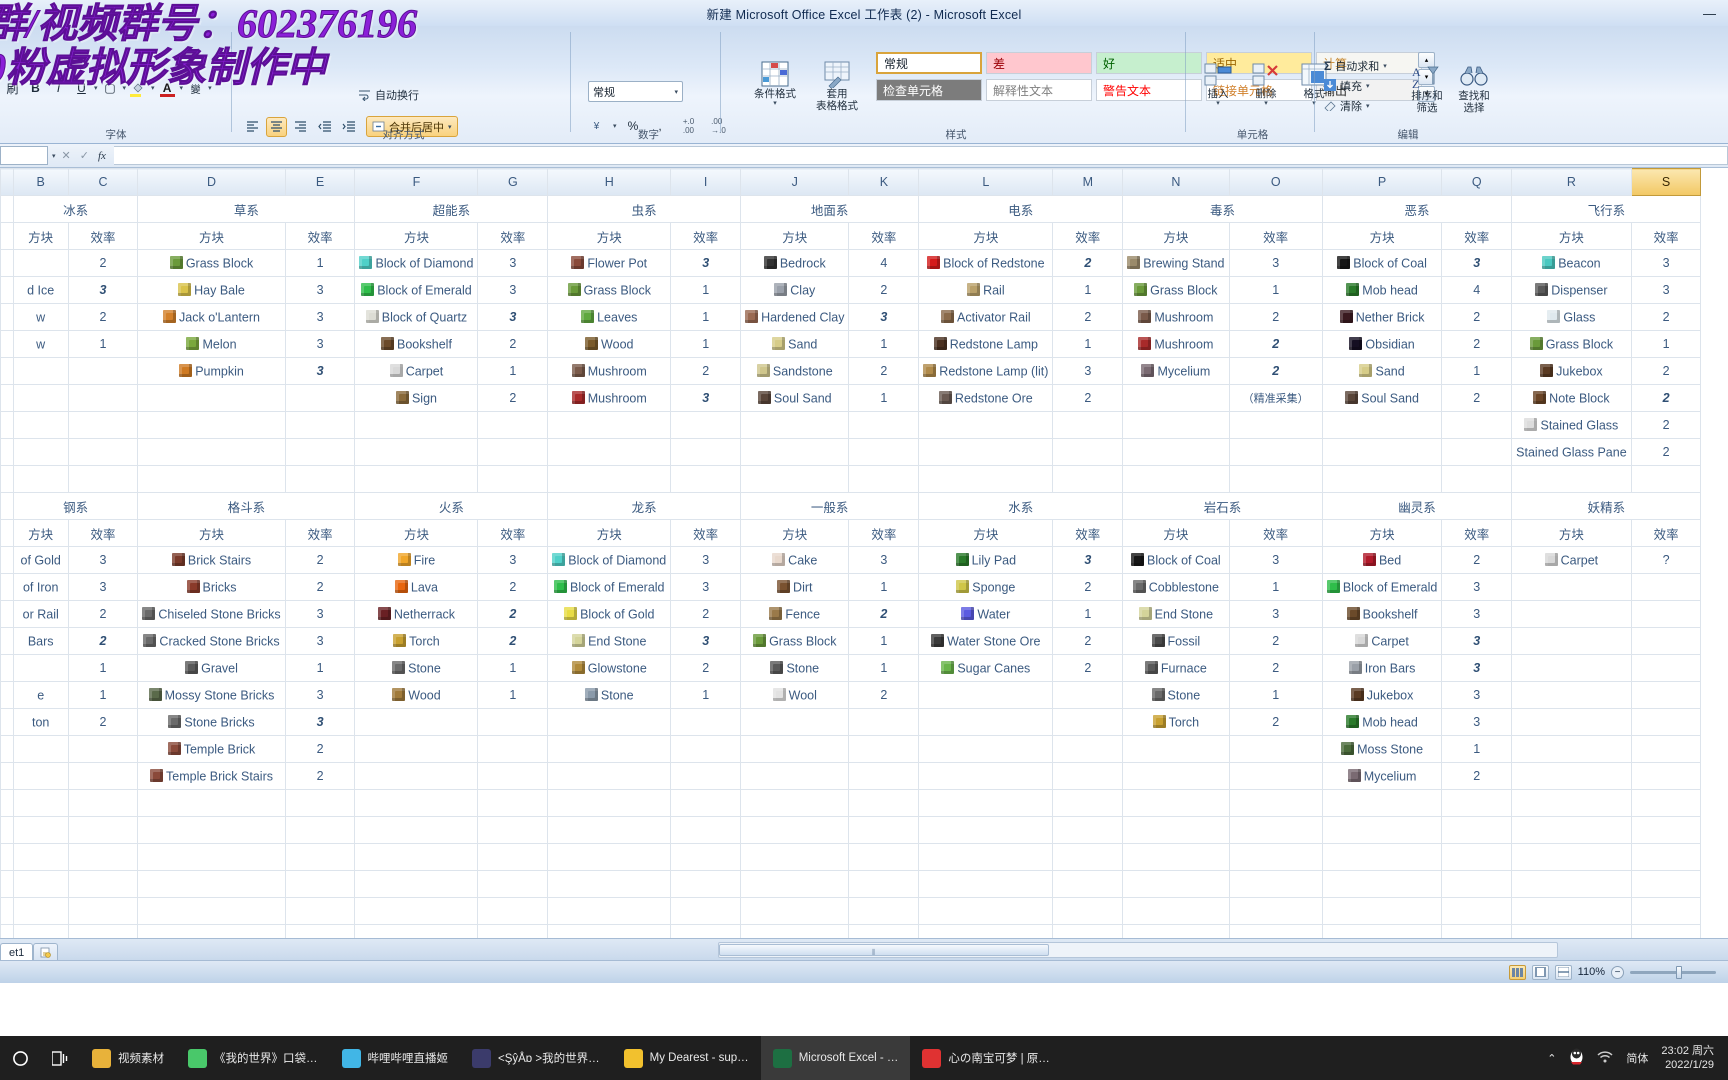  Describe the element at coordinates (246, 506) in the screenshot. I see `type-category-1: 格斗系` at that location.